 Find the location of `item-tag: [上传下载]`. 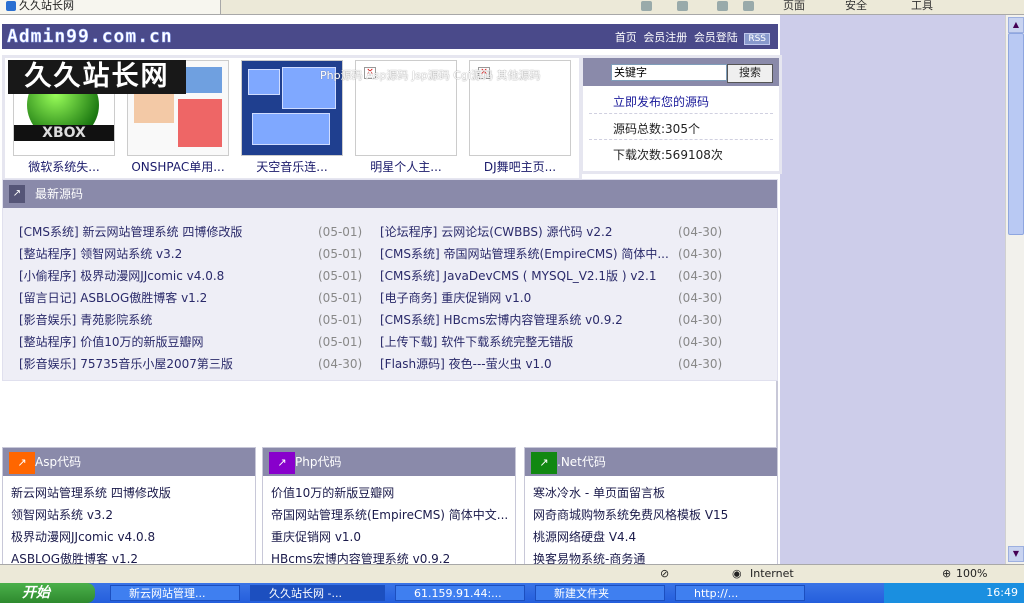

item-tag: [上传下载] is located at coordinates (408, 342).